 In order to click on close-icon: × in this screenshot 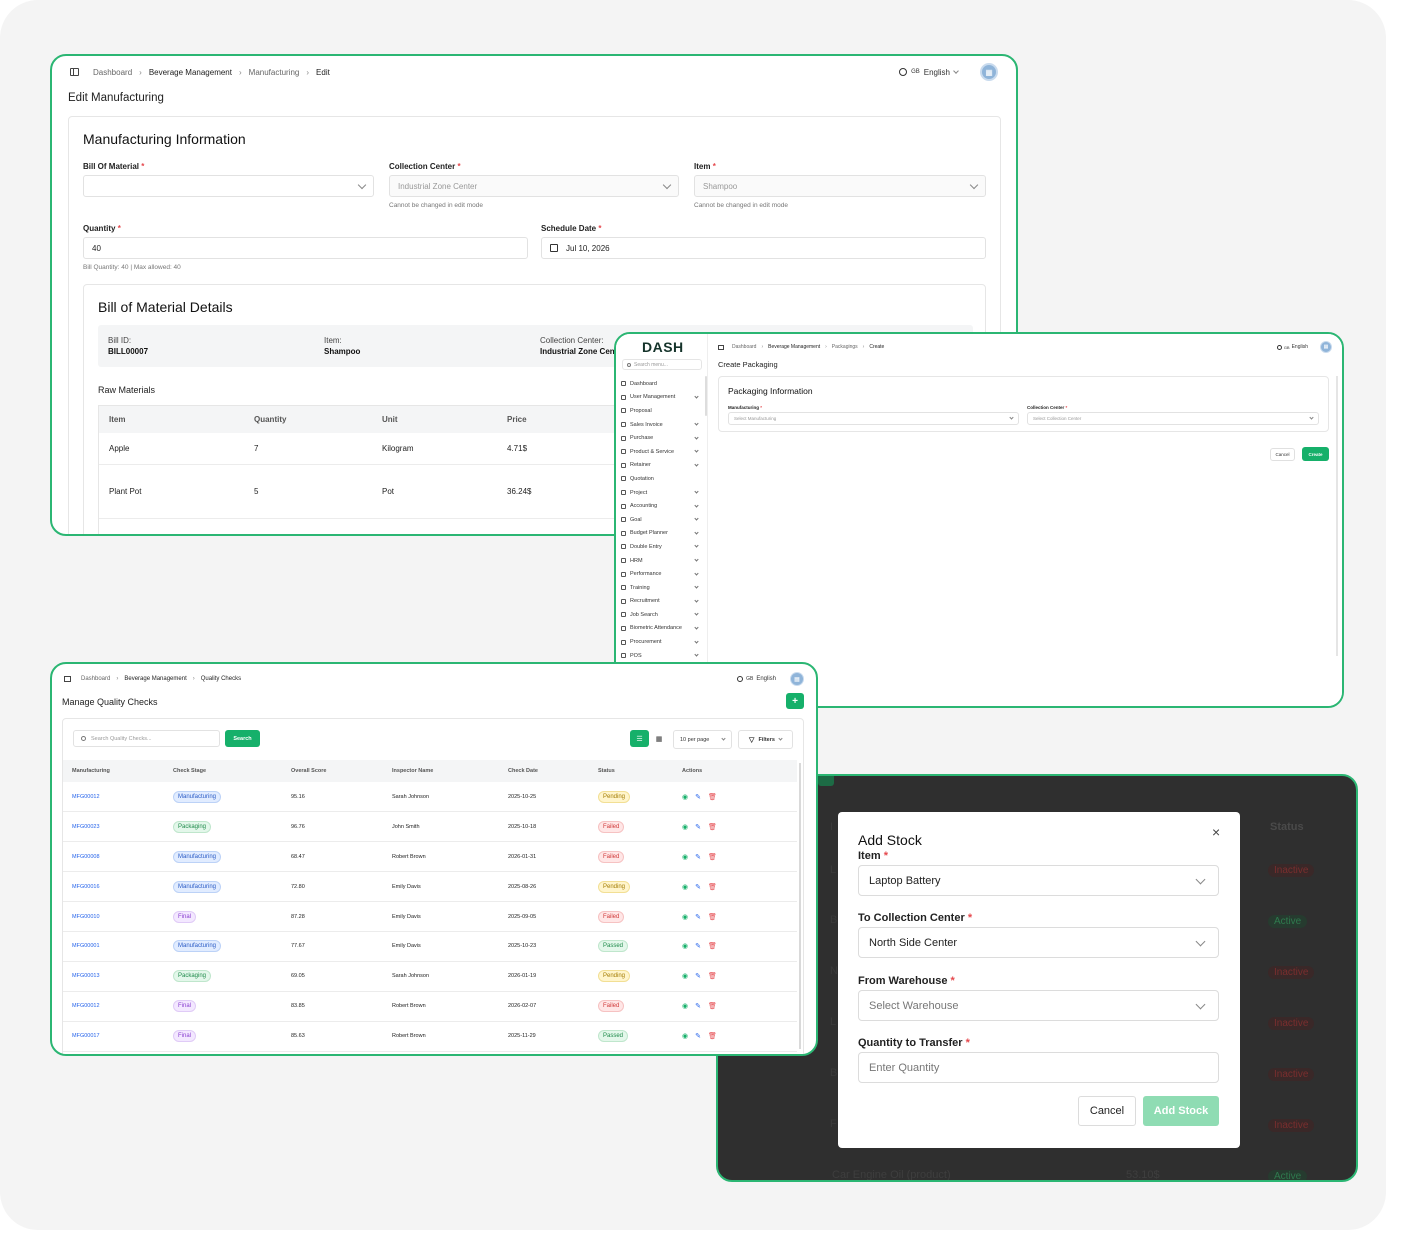, I will do `click(1216, 832)`.